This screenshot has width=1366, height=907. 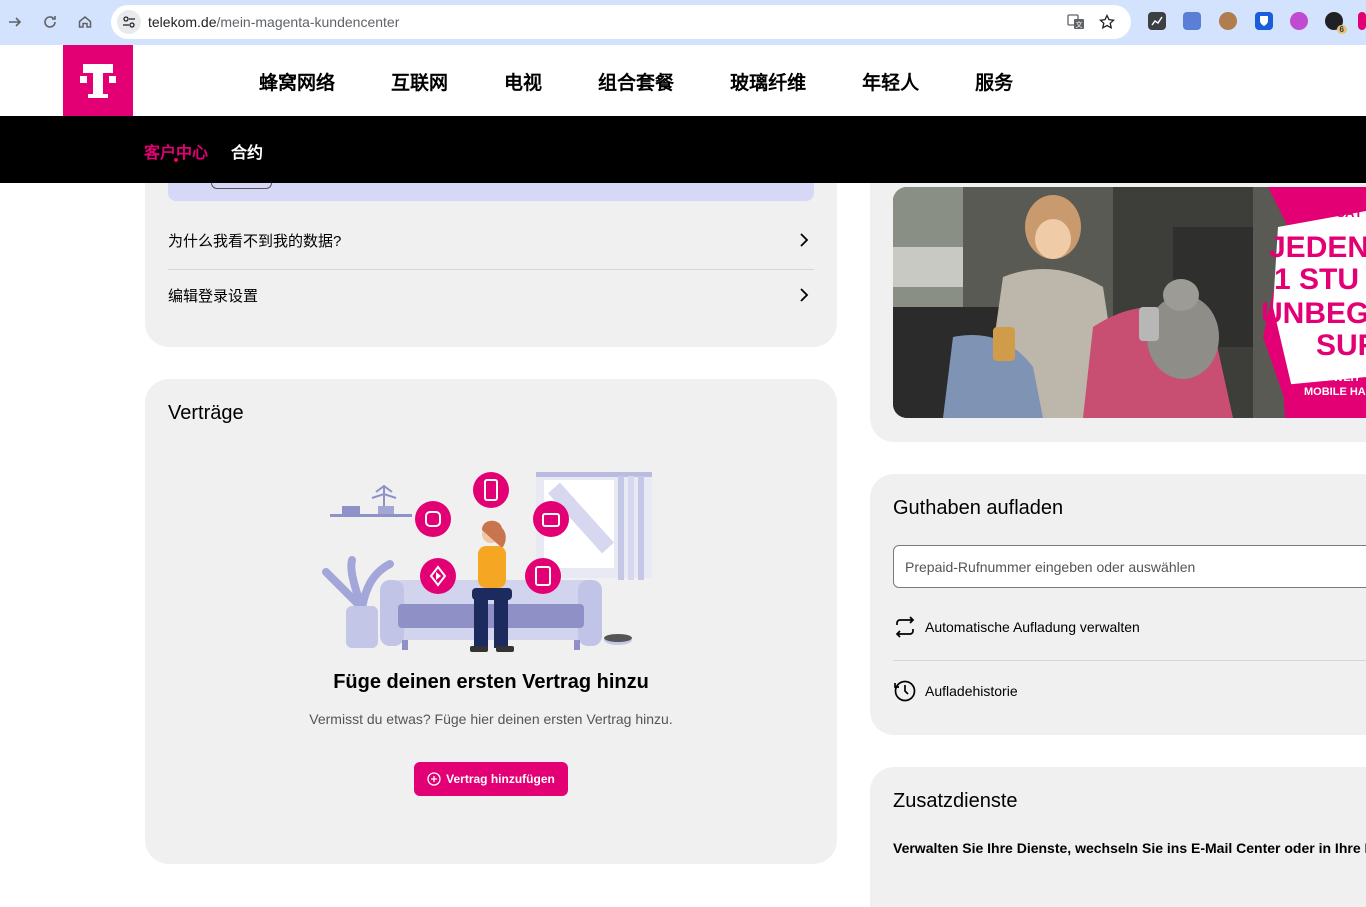 I want to click on auto-topup-link: Automatische Aufladung verwalten, so click(x=1016, y=627).